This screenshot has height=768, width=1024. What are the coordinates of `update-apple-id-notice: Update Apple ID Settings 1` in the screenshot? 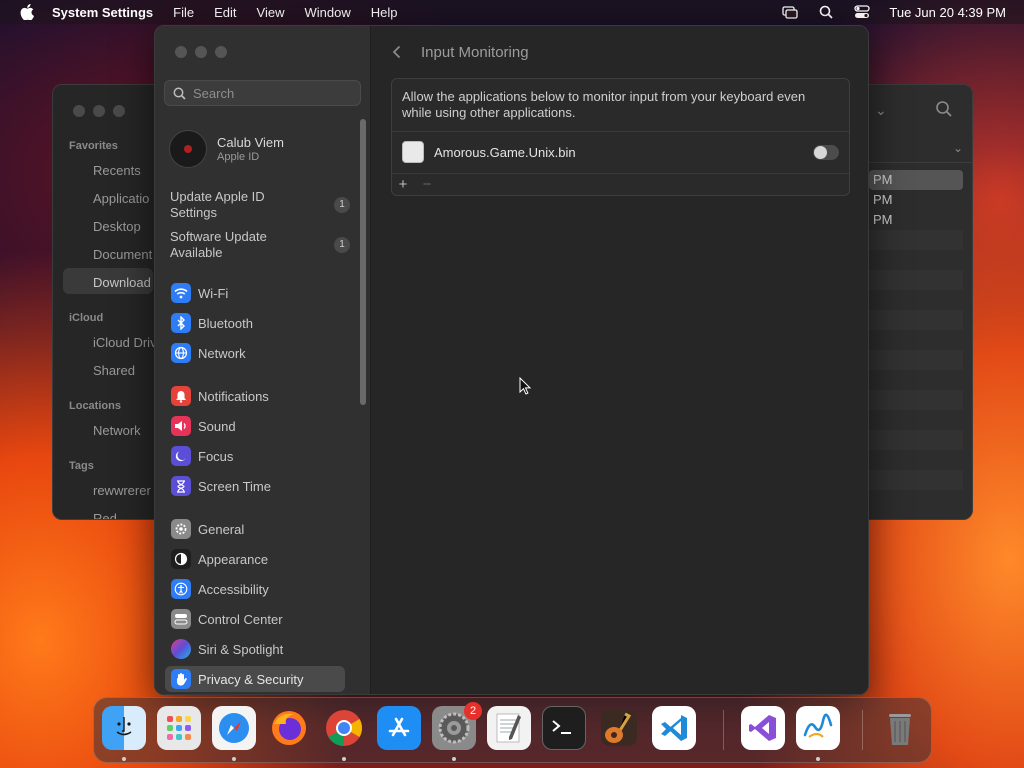 It's located at (265, 205).